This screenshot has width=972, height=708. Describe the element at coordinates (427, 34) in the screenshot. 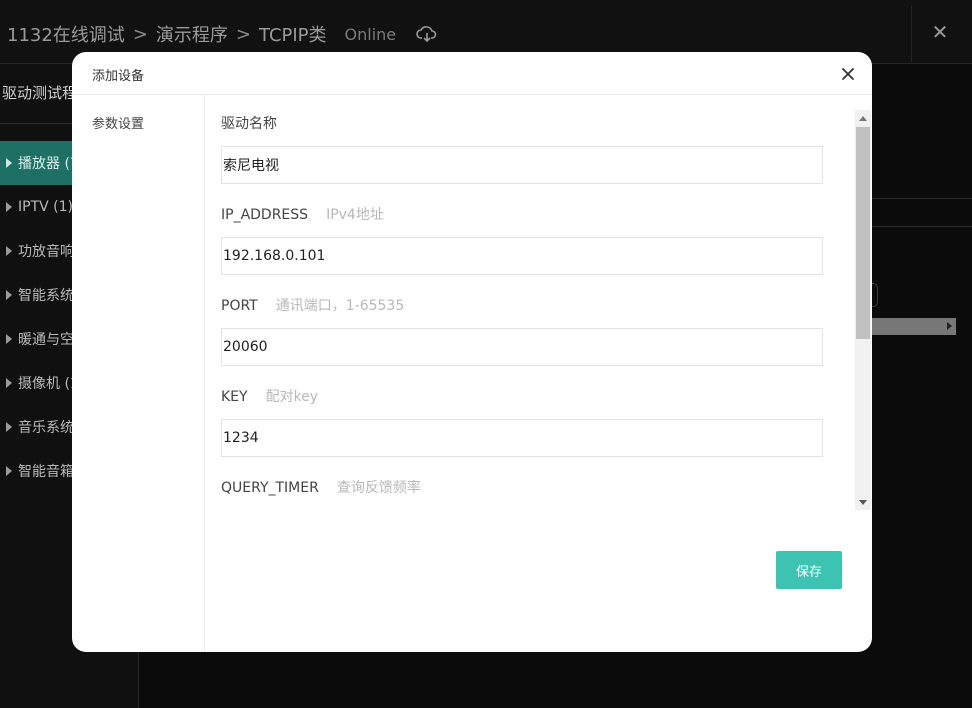

I see `cloud-sync-icon` at that location.